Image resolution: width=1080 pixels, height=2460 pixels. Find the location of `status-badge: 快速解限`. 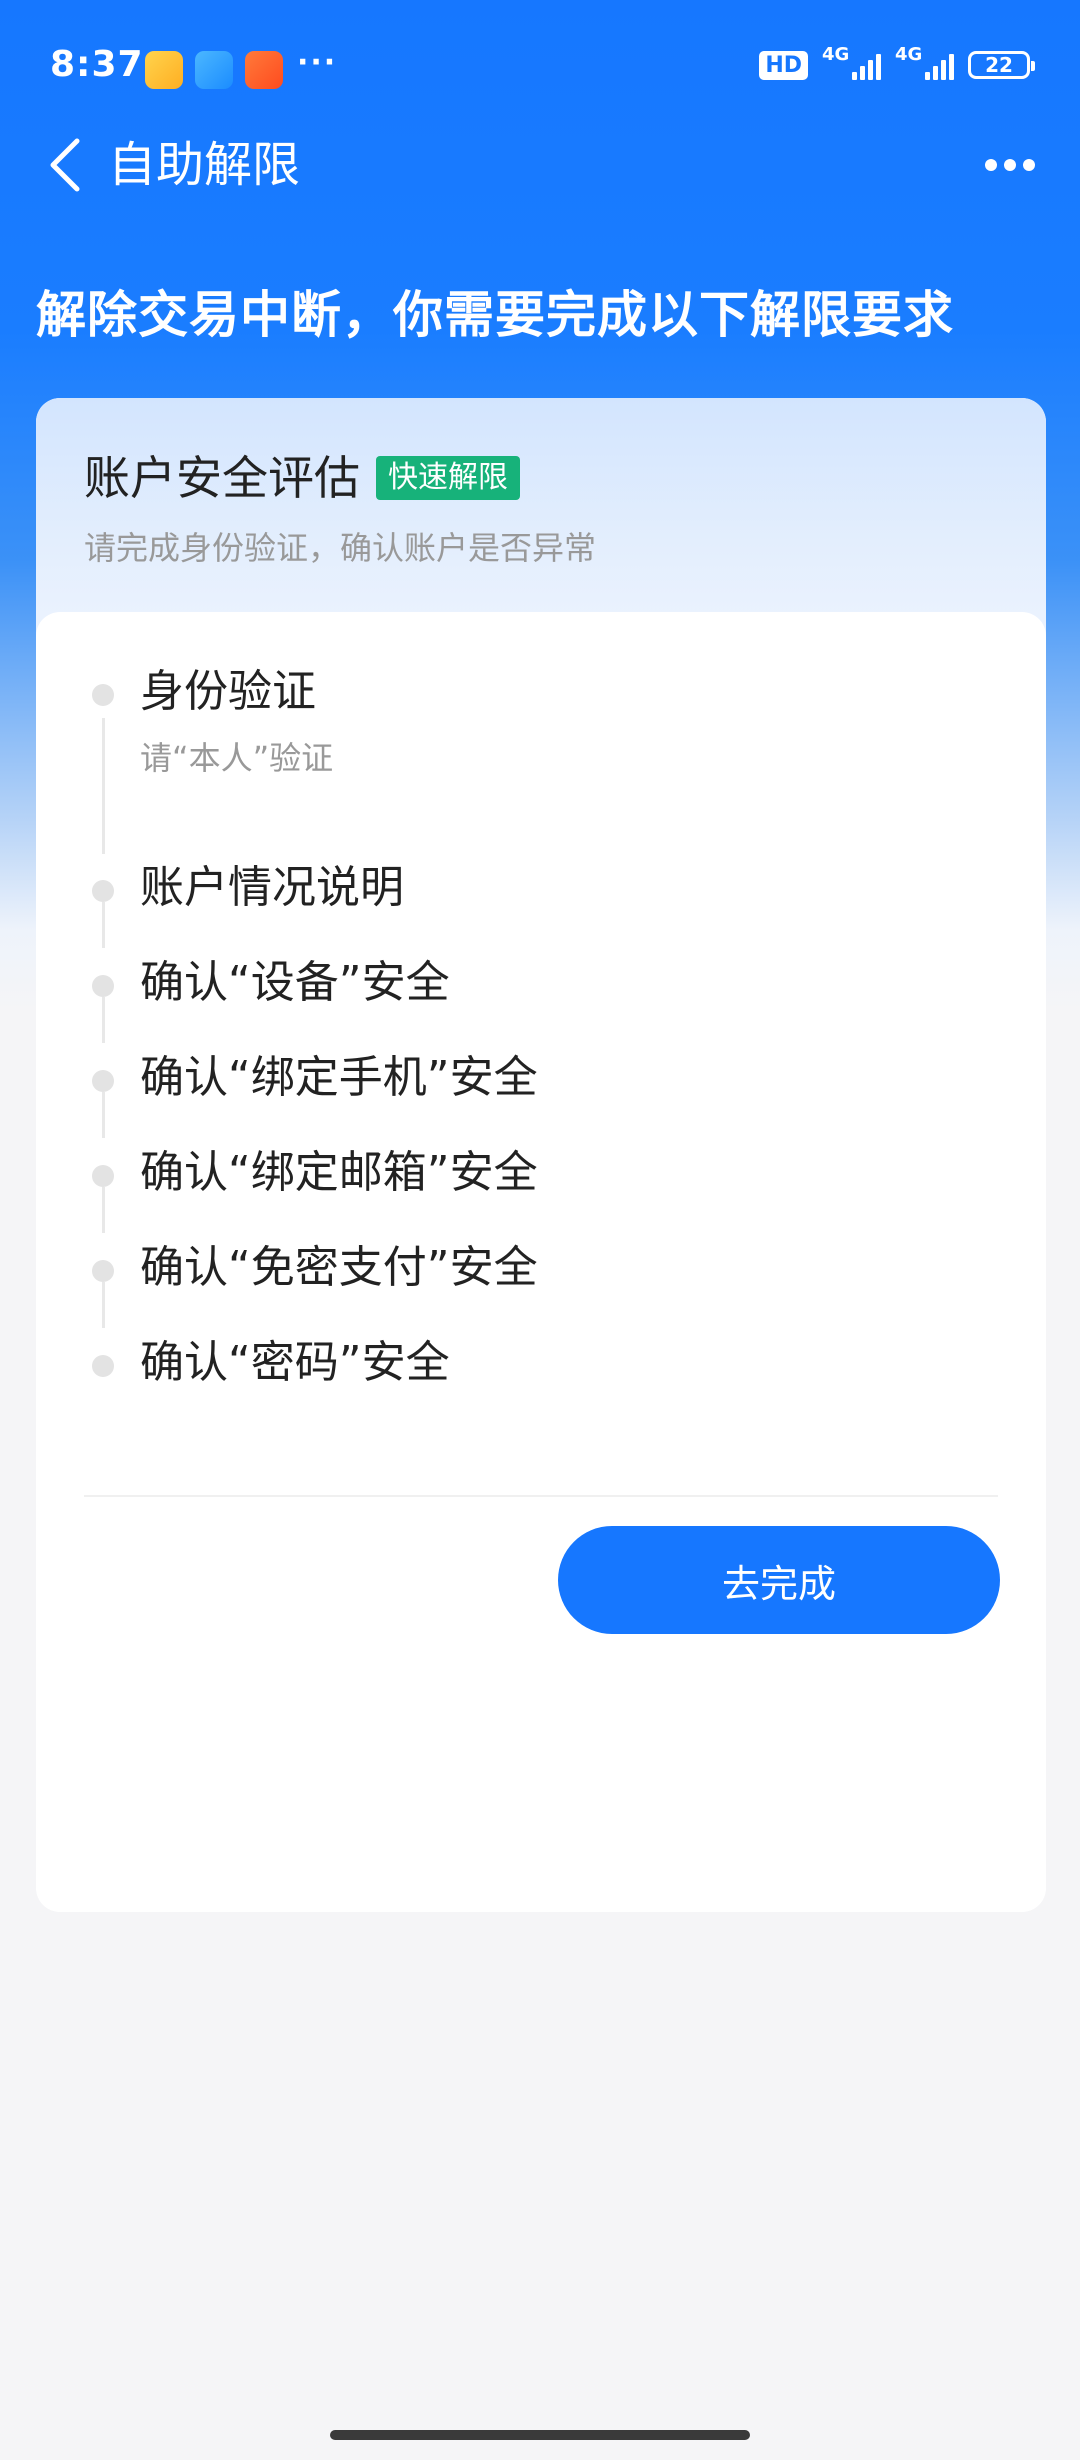

status-badge: 快速解限 is located at coordinates (448, 478).